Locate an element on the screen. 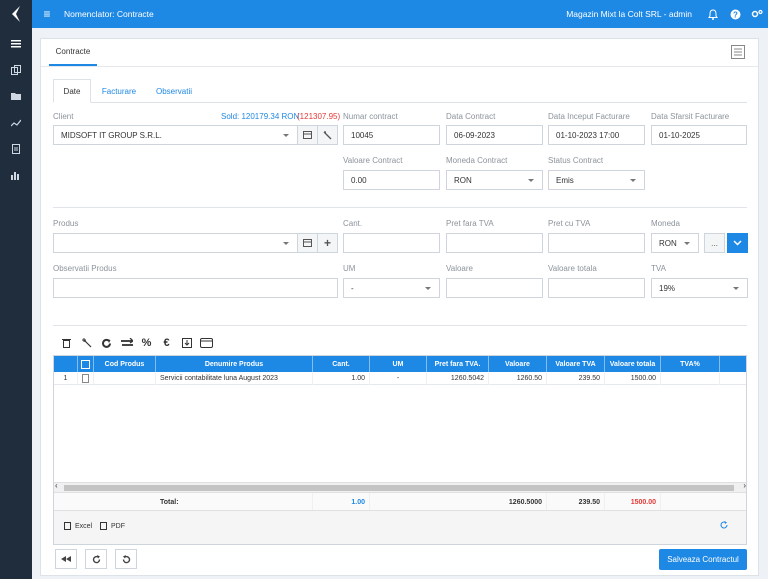 This screenshot has height=579, width=768. company-user-label: Magazin Mixt la Colt SRL - admin is located at coordinates (629, 14).